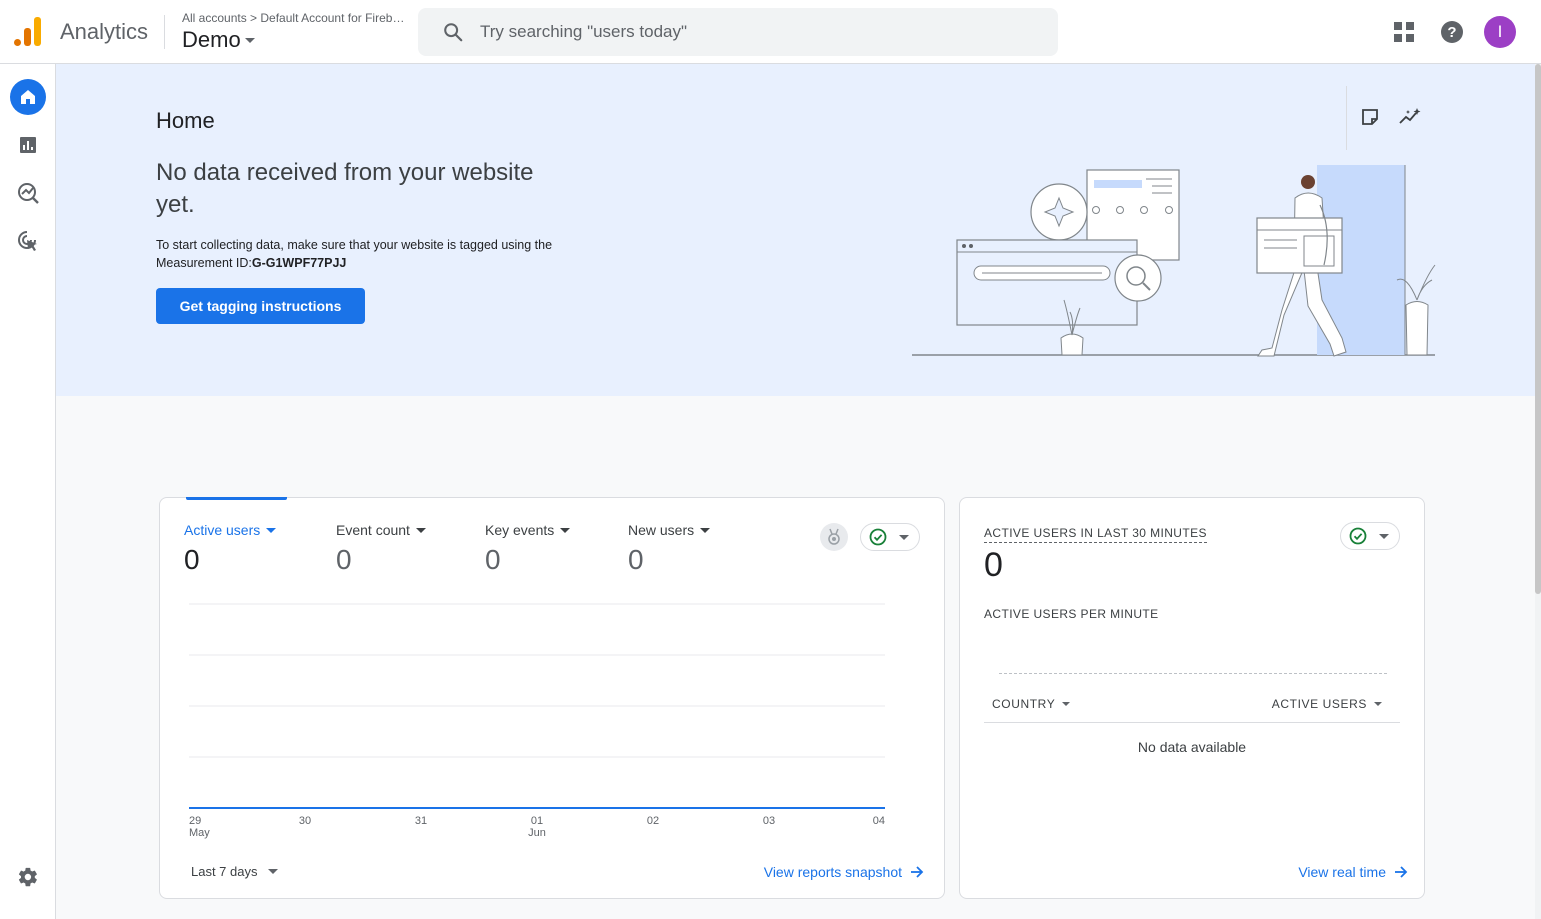  I want to click on x-tick-label: 31, so click(421, 821).